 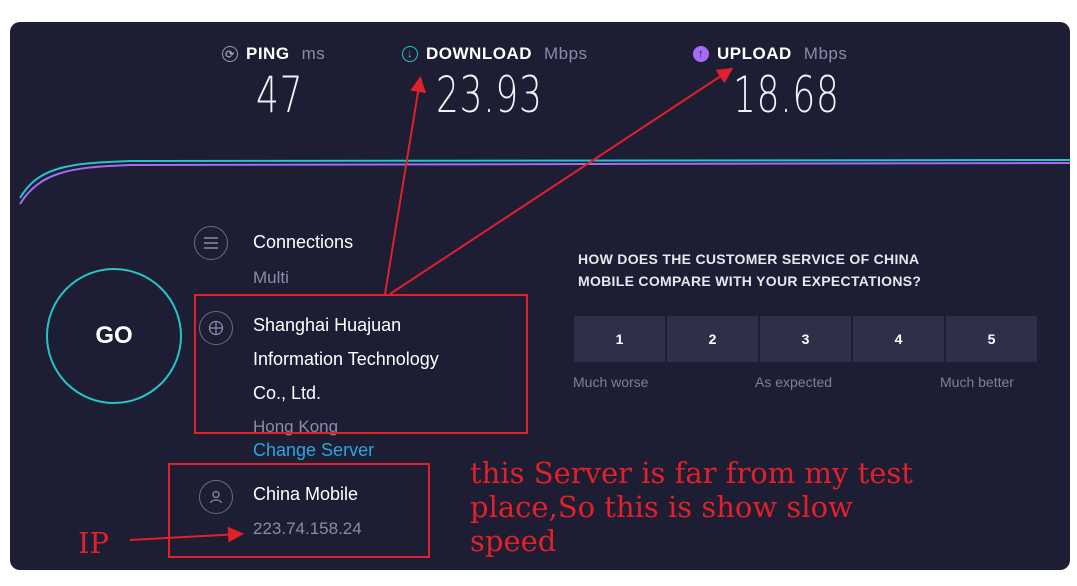 I want to click on note-line1: this Server is far from my test, so click(x=691, y=473).